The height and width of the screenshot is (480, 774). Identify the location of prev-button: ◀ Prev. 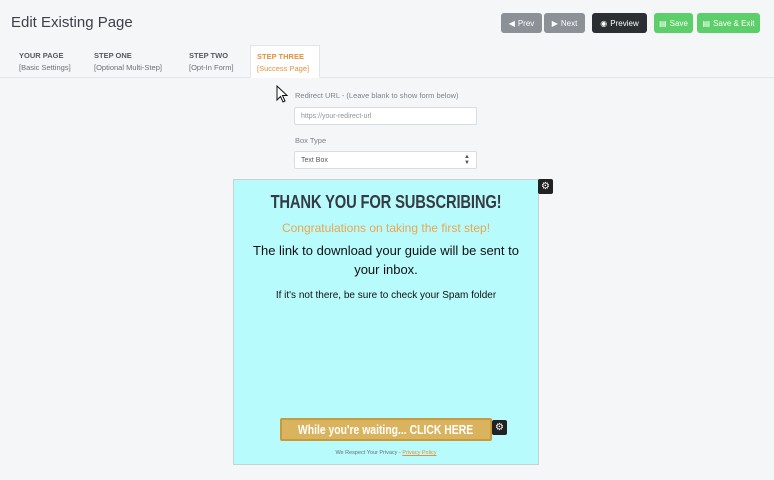
(521, 23).